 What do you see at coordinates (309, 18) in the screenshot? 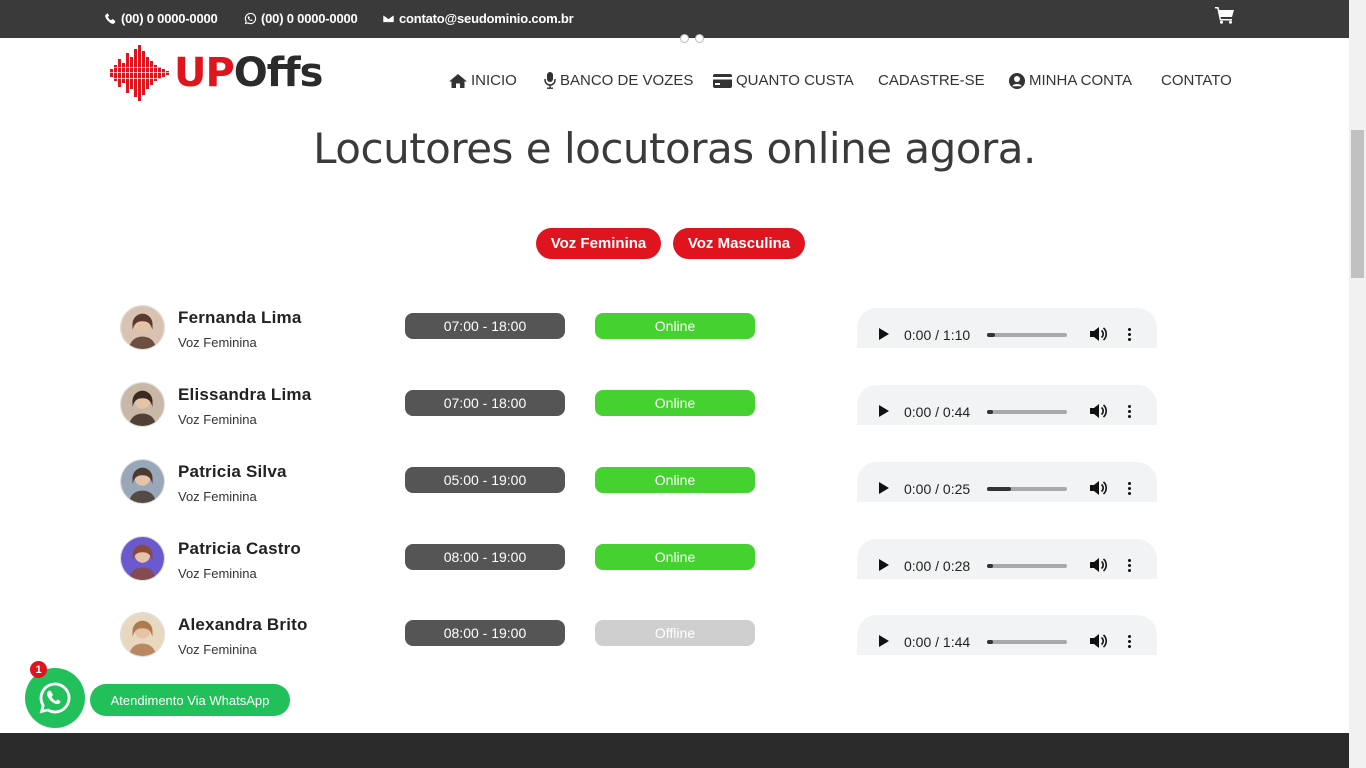
I see `whatsapp-number: (00) 0 0000-0000` at bounding box center [309, 18].